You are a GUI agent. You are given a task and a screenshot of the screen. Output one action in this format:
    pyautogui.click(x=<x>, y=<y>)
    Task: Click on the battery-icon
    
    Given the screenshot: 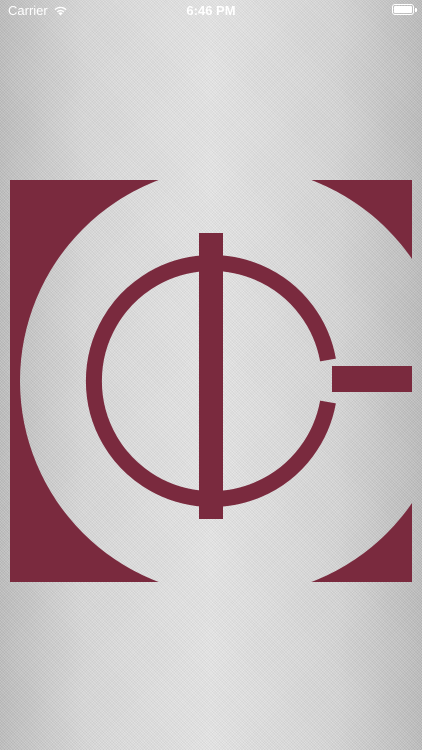 What is the action you would take?
    pyautogui.click(x=404, y=9)
    